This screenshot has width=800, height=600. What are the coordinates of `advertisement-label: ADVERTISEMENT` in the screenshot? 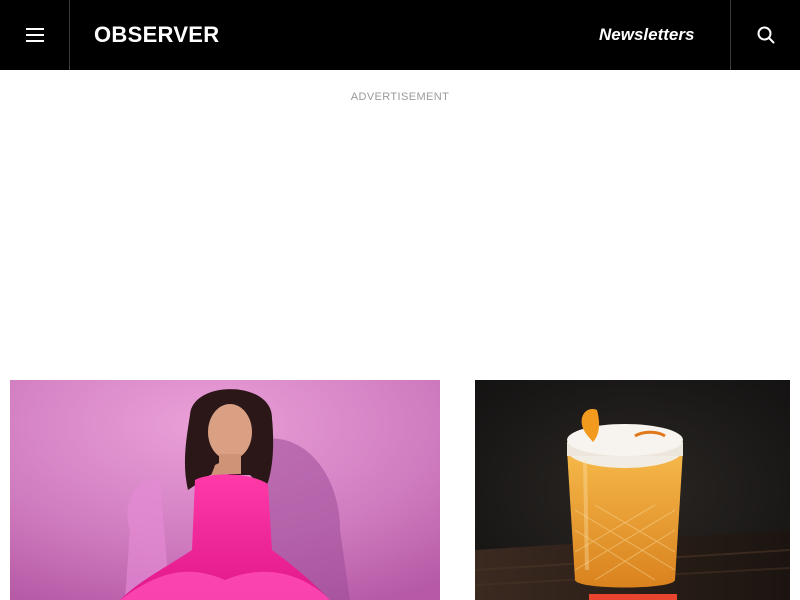 It's located at (400, 97).